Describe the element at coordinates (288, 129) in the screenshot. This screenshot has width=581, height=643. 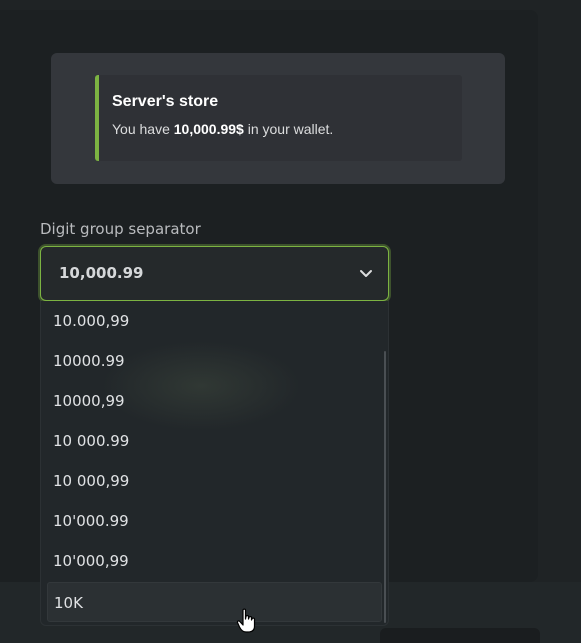
I see `embed-desc-suffix: in your wallet.` at that location.